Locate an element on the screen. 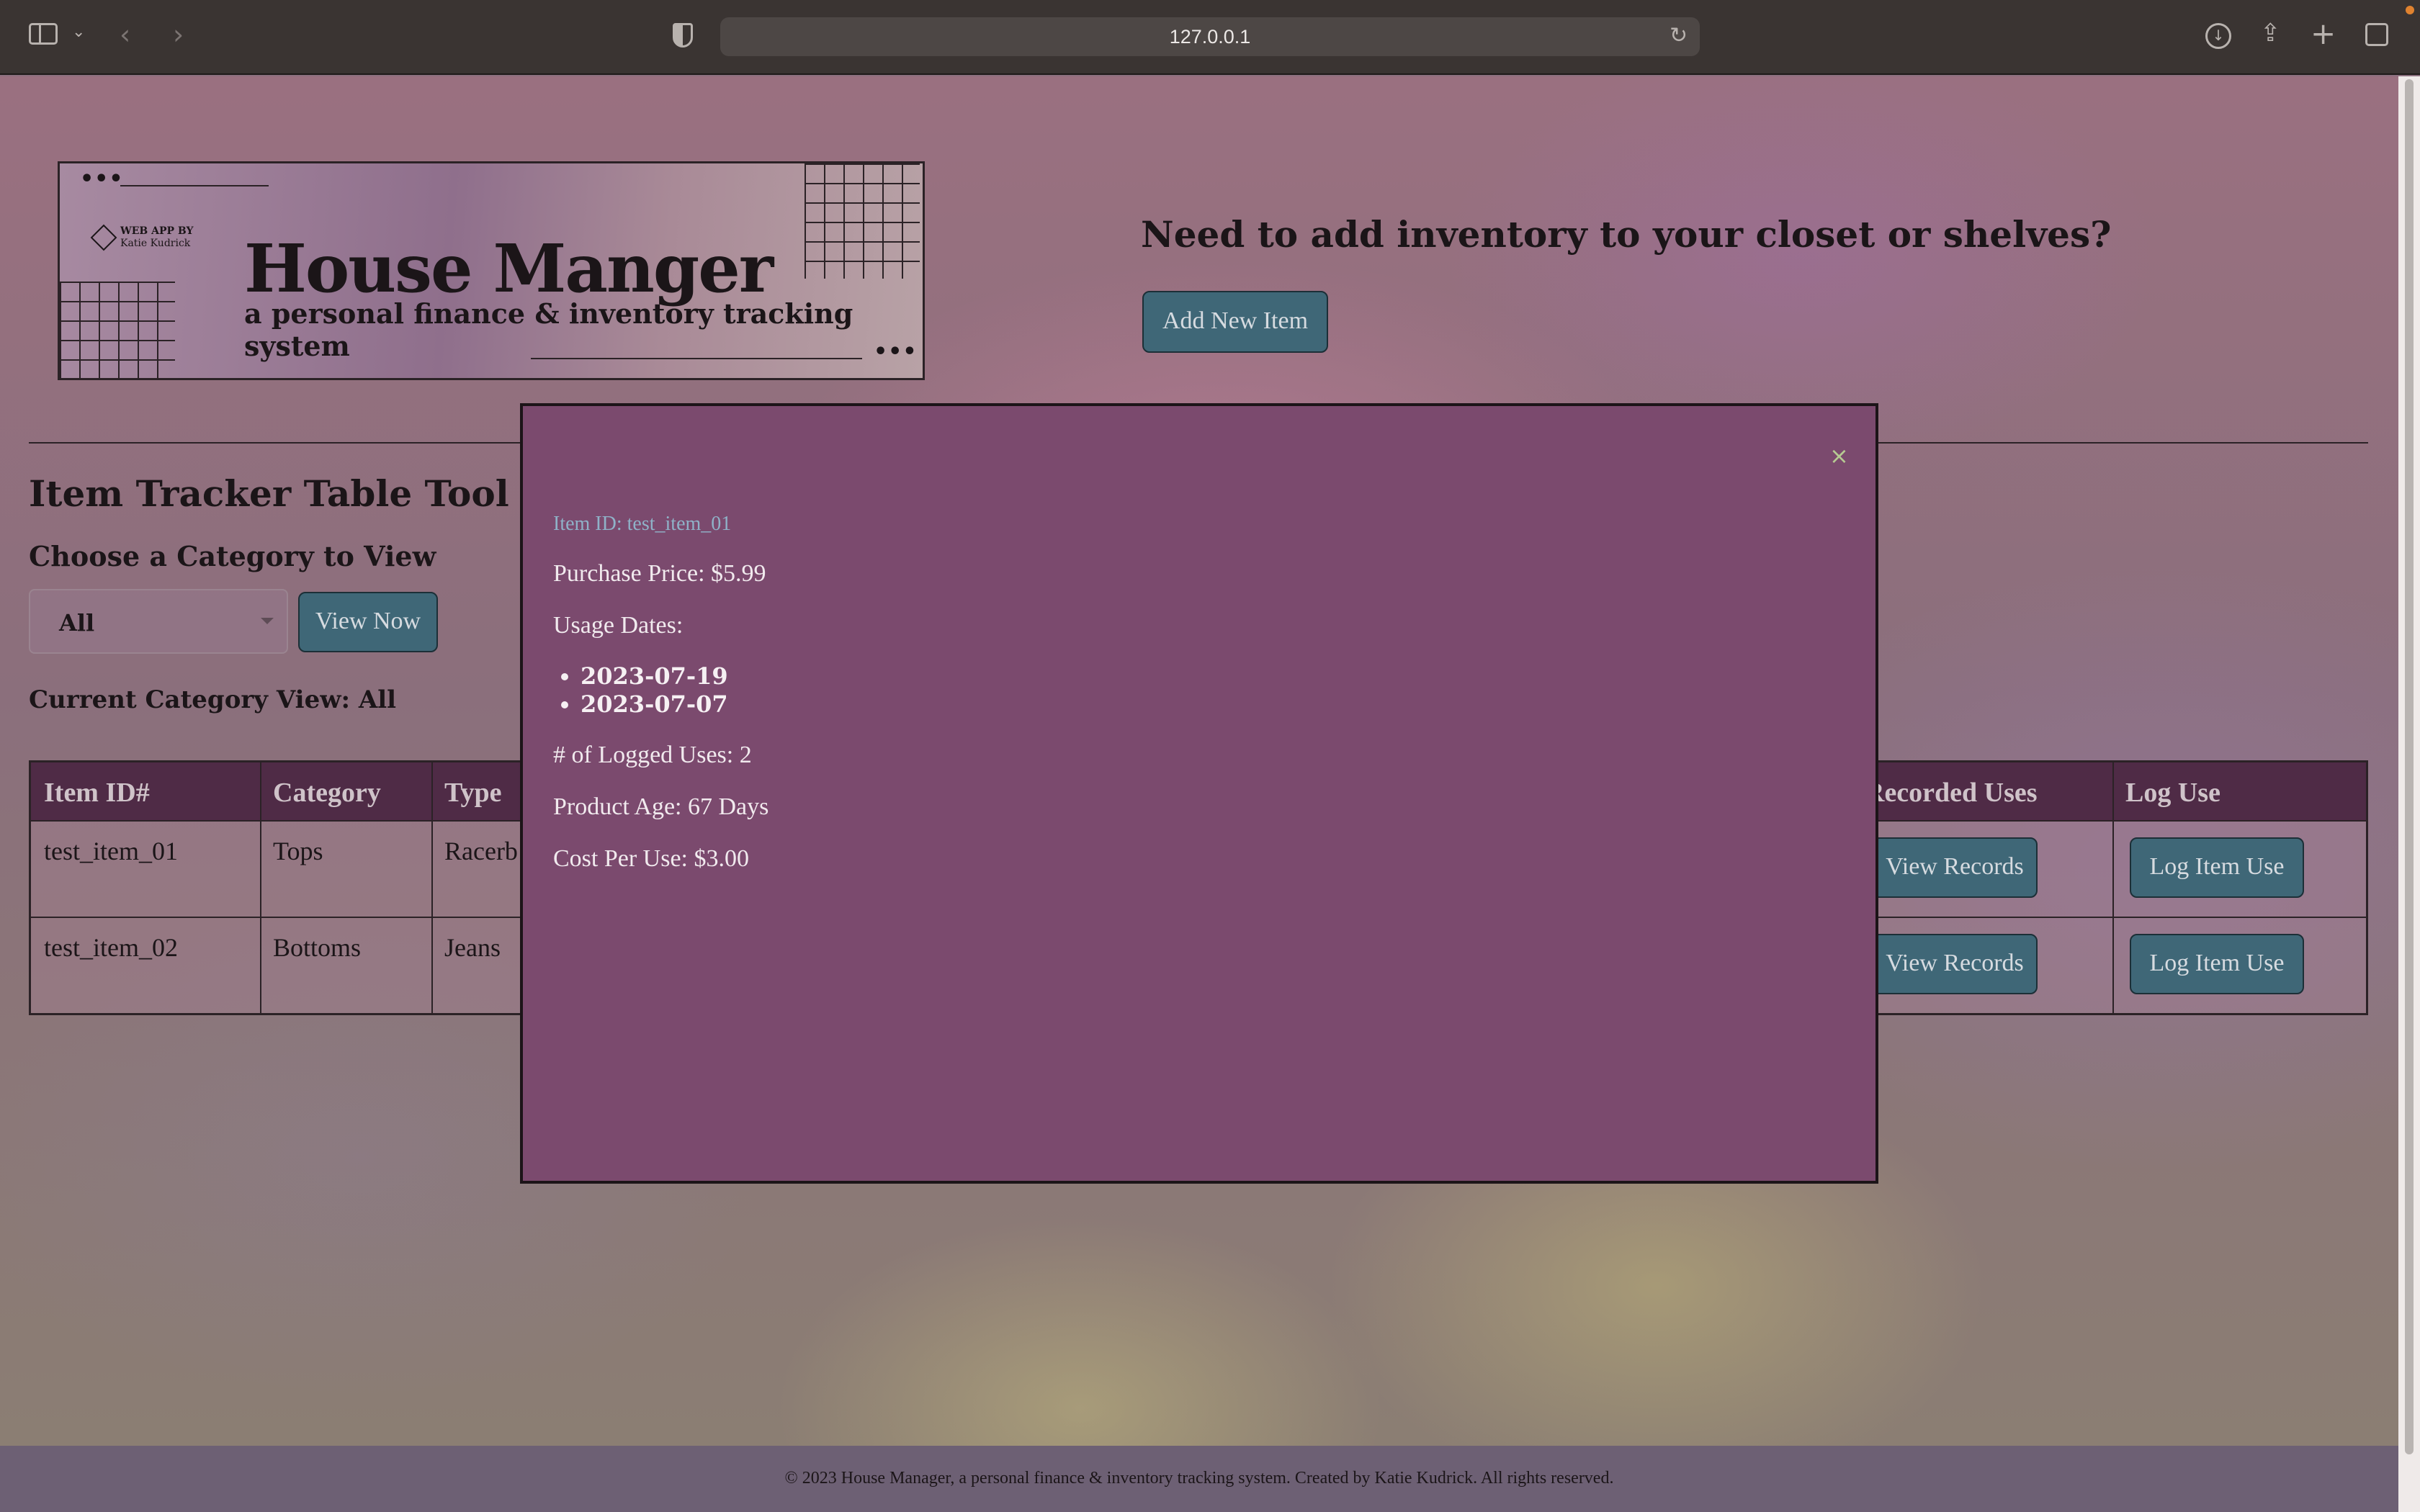 The width and height of the screenshot is (2420, 1512). cell-category: Bottoms is located at coordinates (317, 947).